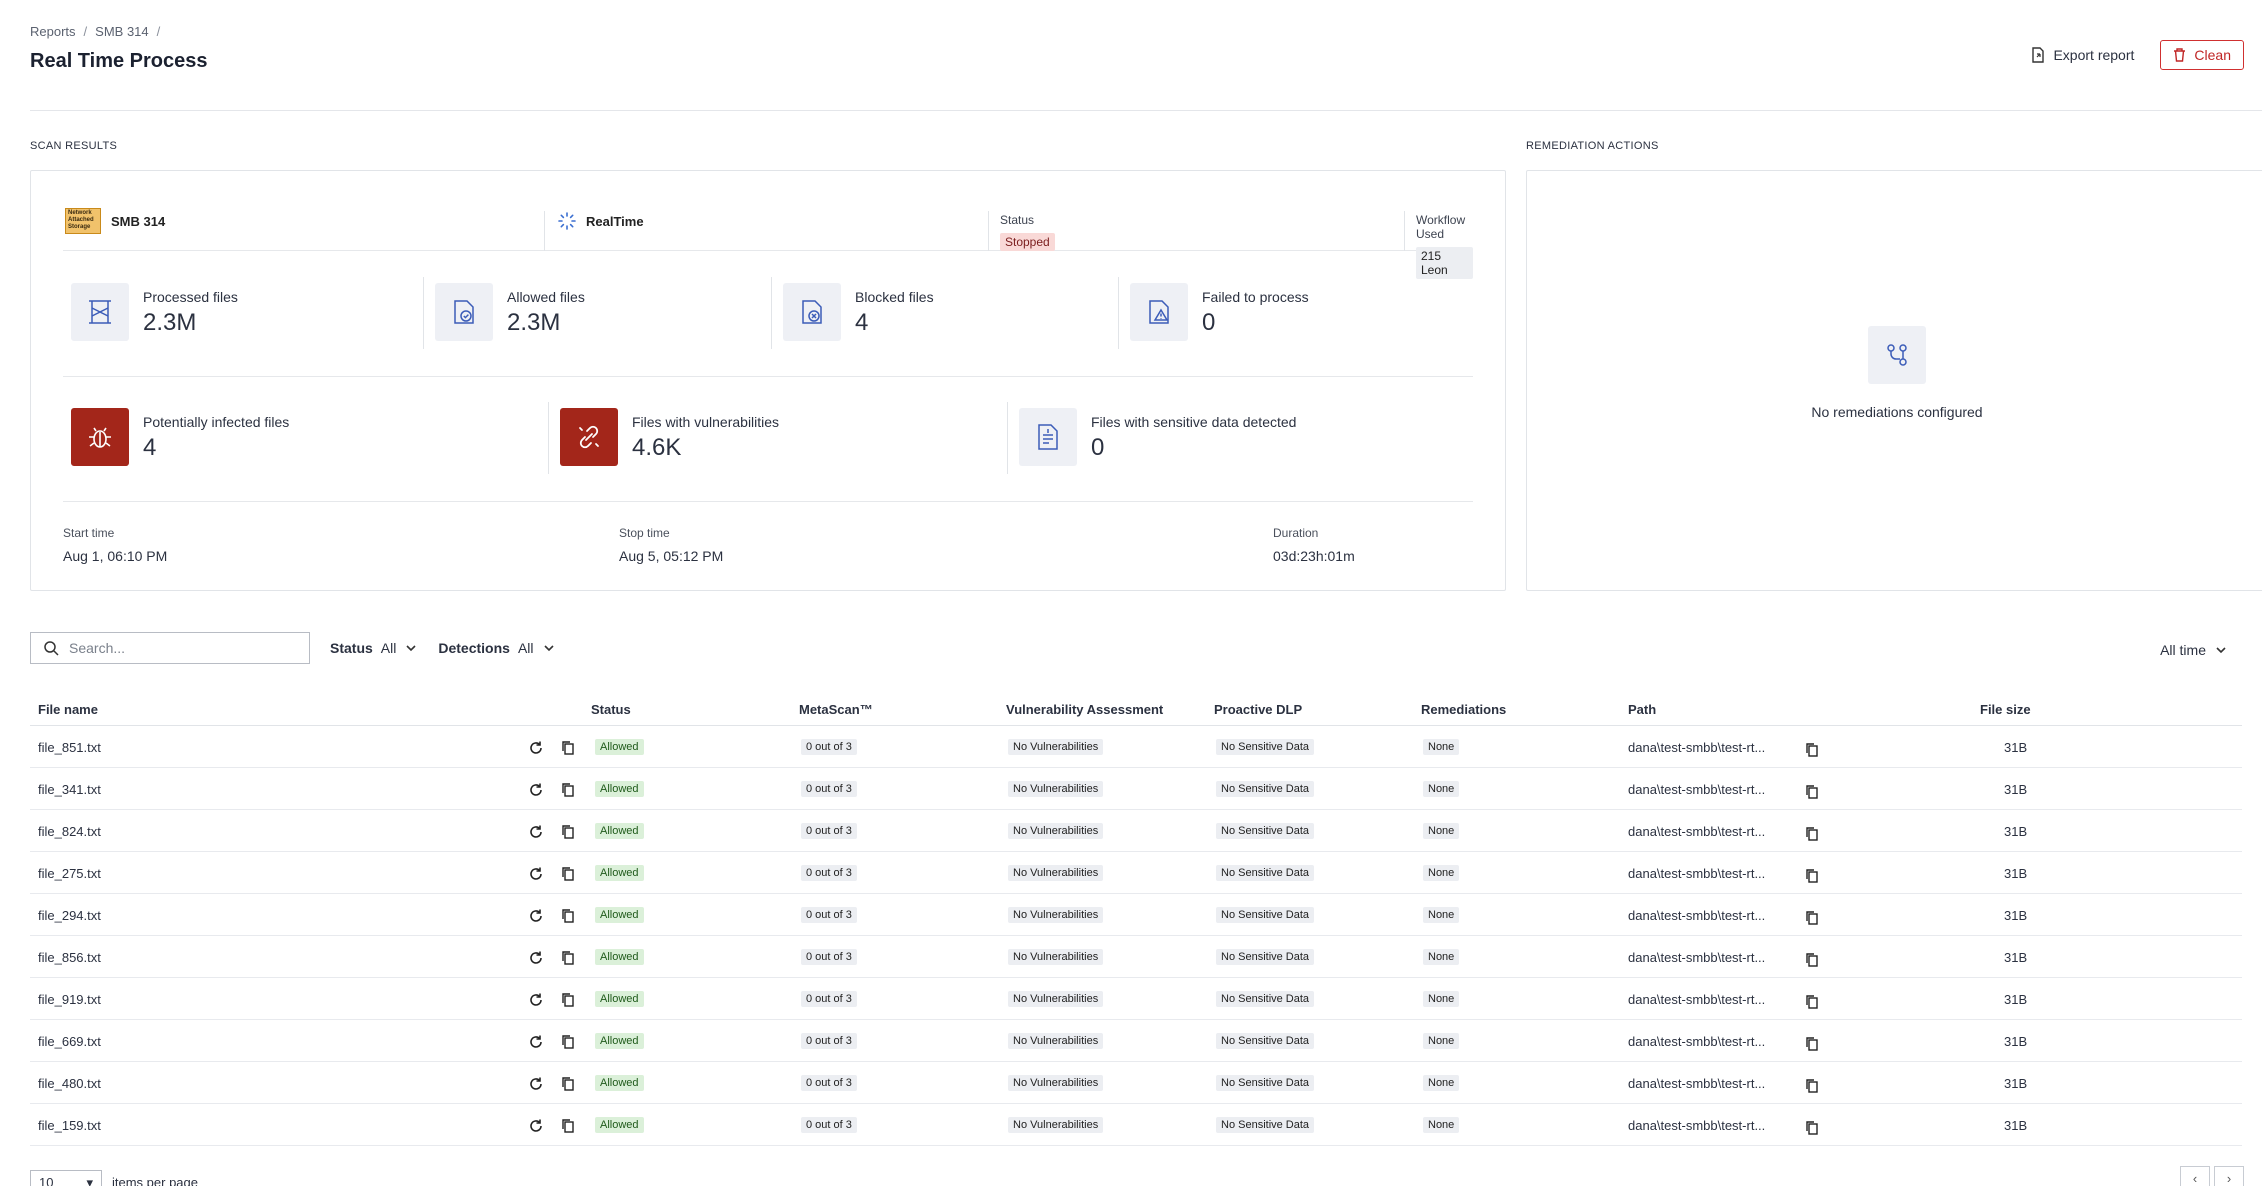 The width and height of the screenshot is (2262, 1186). Describe the element at coordinates (69, 999) in the screenshot. I see `file-name-cell: file_919.txt` at that location.